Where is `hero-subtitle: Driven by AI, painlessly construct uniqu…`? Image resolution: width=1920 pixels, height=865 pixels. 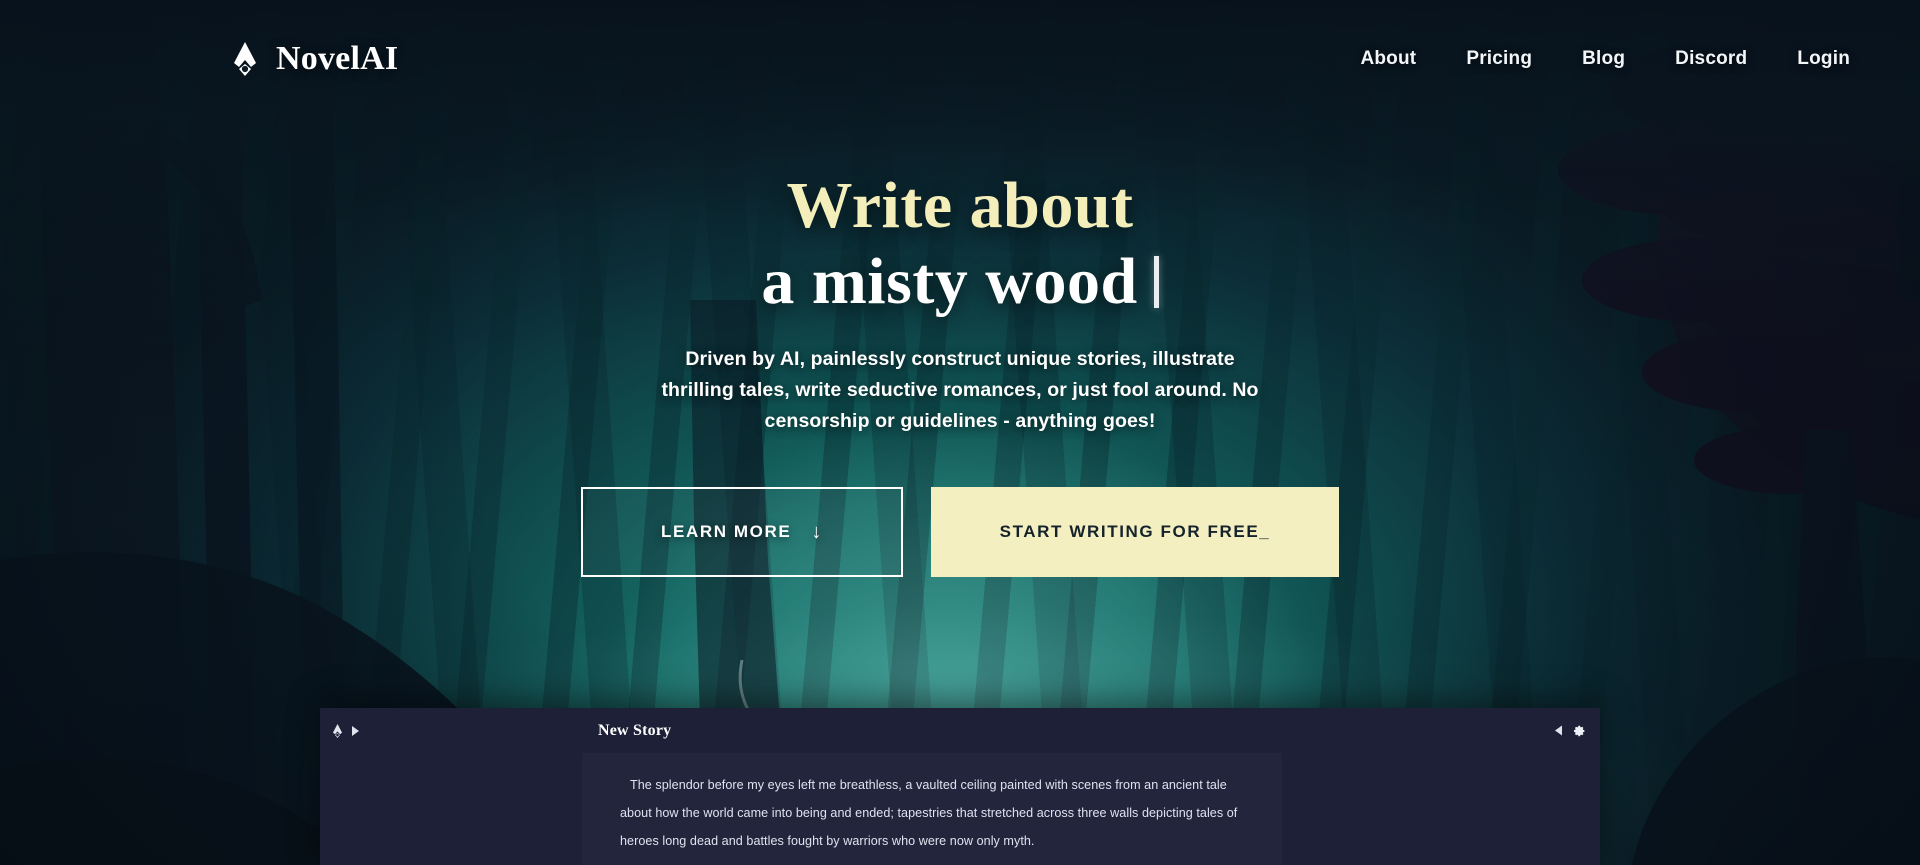
hero-subtitle: Driven by AI, painlessly construct uniqu… is located at coordinates (960, 390).